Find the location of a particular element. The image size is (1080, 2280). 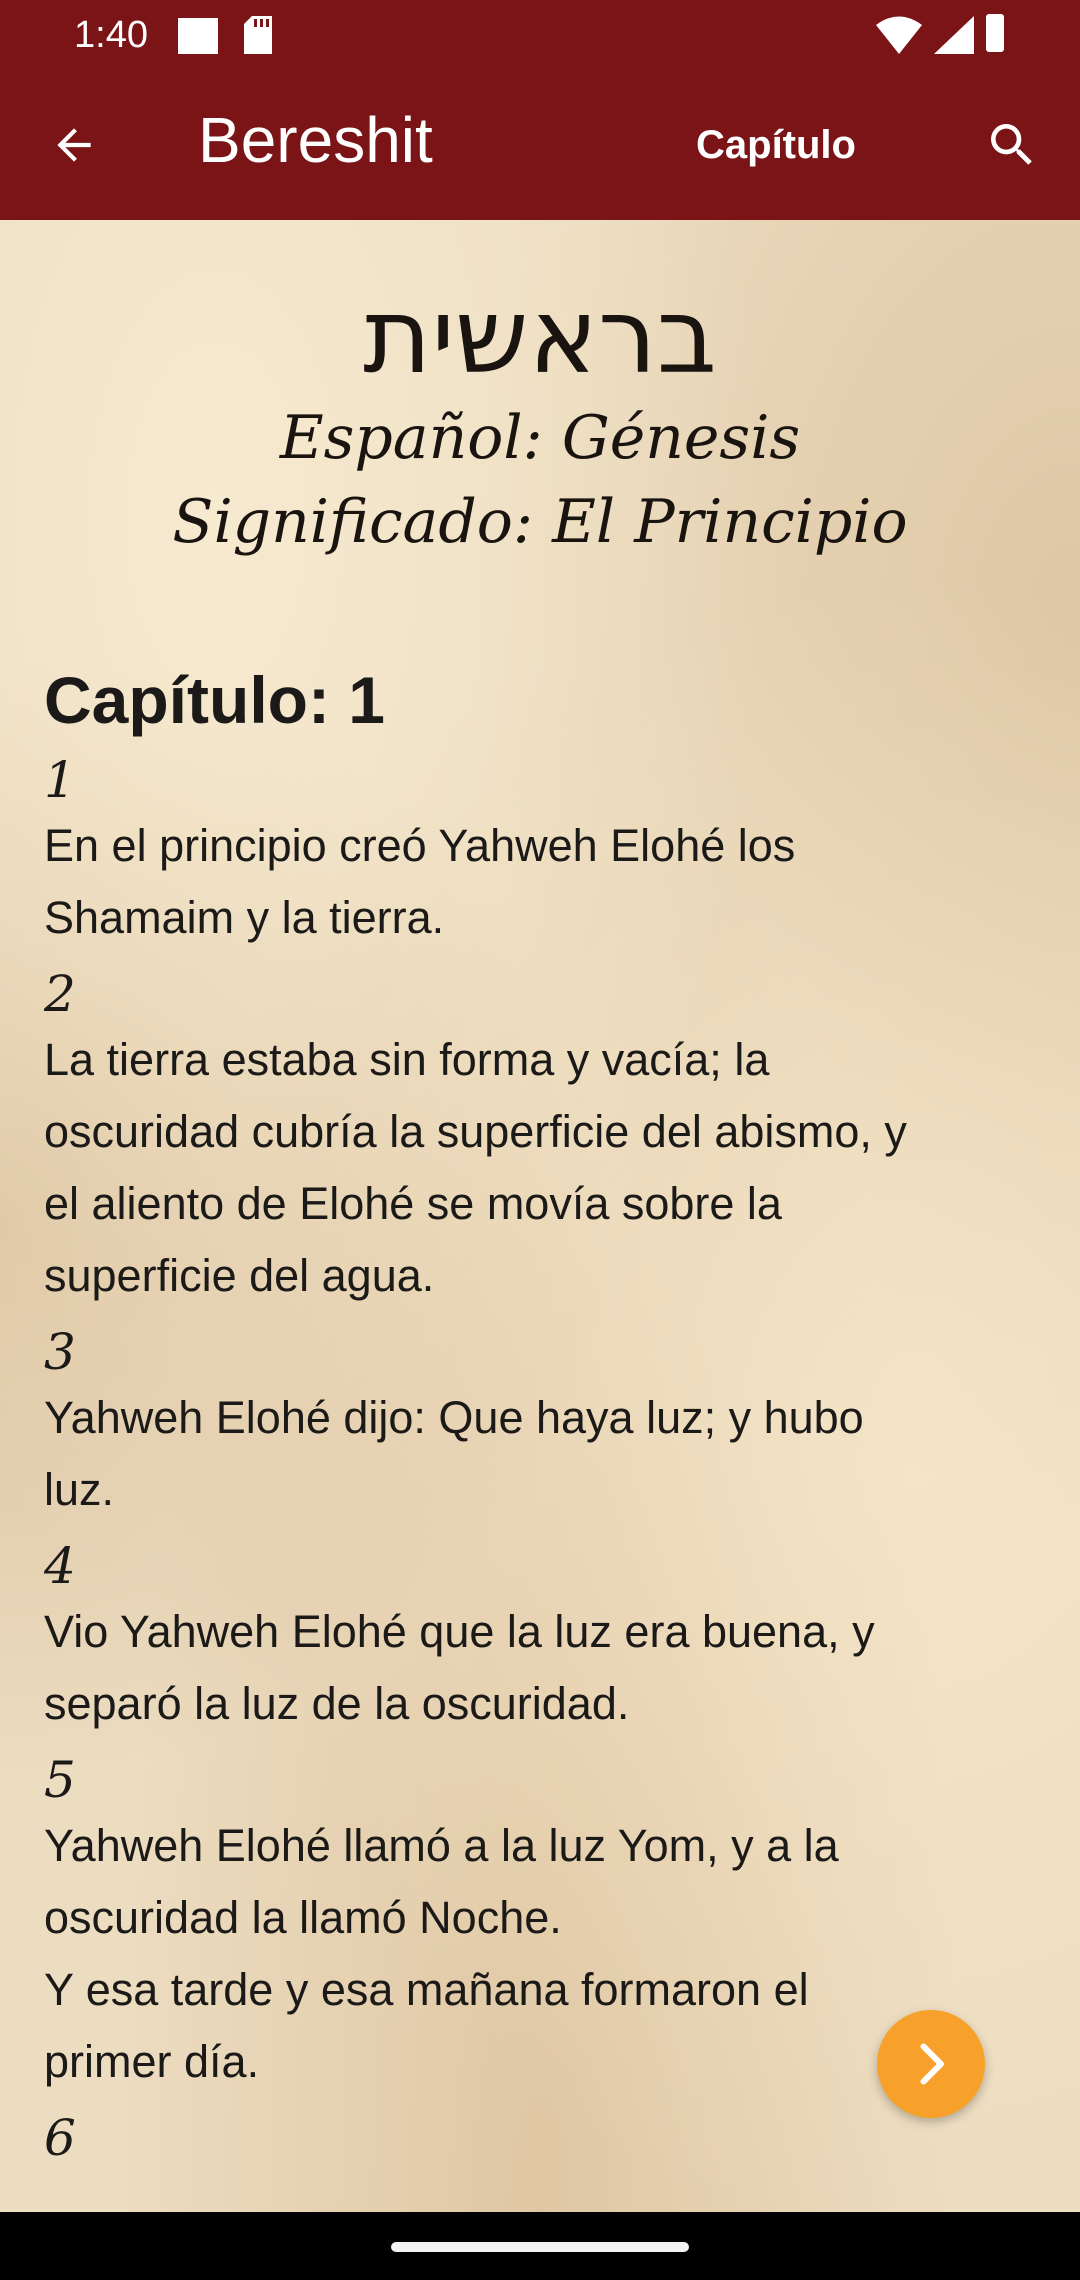

verse-line: En el principio creó Yahweh Elohé los is located at coordinates (420, 845).